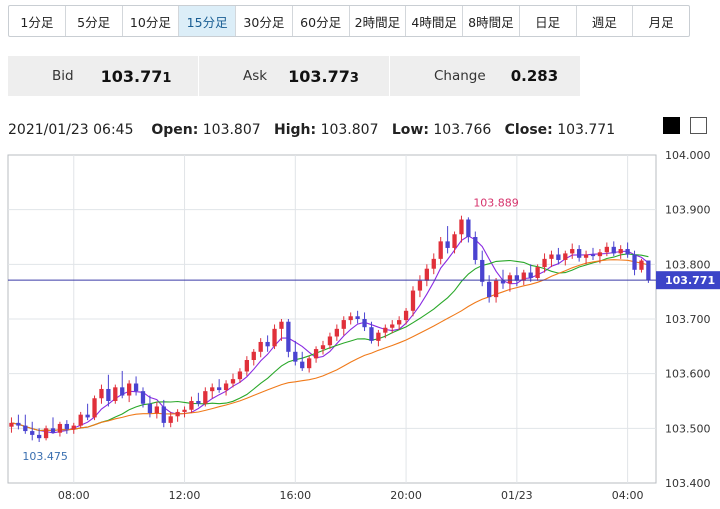 The height and width of the screenshot is (509, 720). I want to click on tab-15min: 15分足, so click(207, 21).